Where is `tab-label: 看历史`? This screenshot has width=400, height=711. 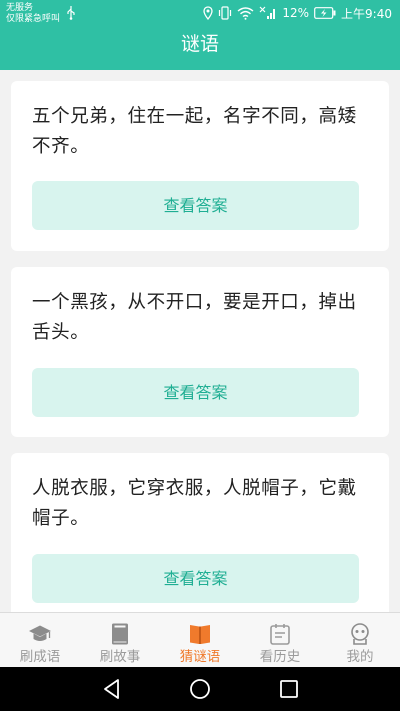 tab-label: 看历史 is located at coordinates (280, 657).